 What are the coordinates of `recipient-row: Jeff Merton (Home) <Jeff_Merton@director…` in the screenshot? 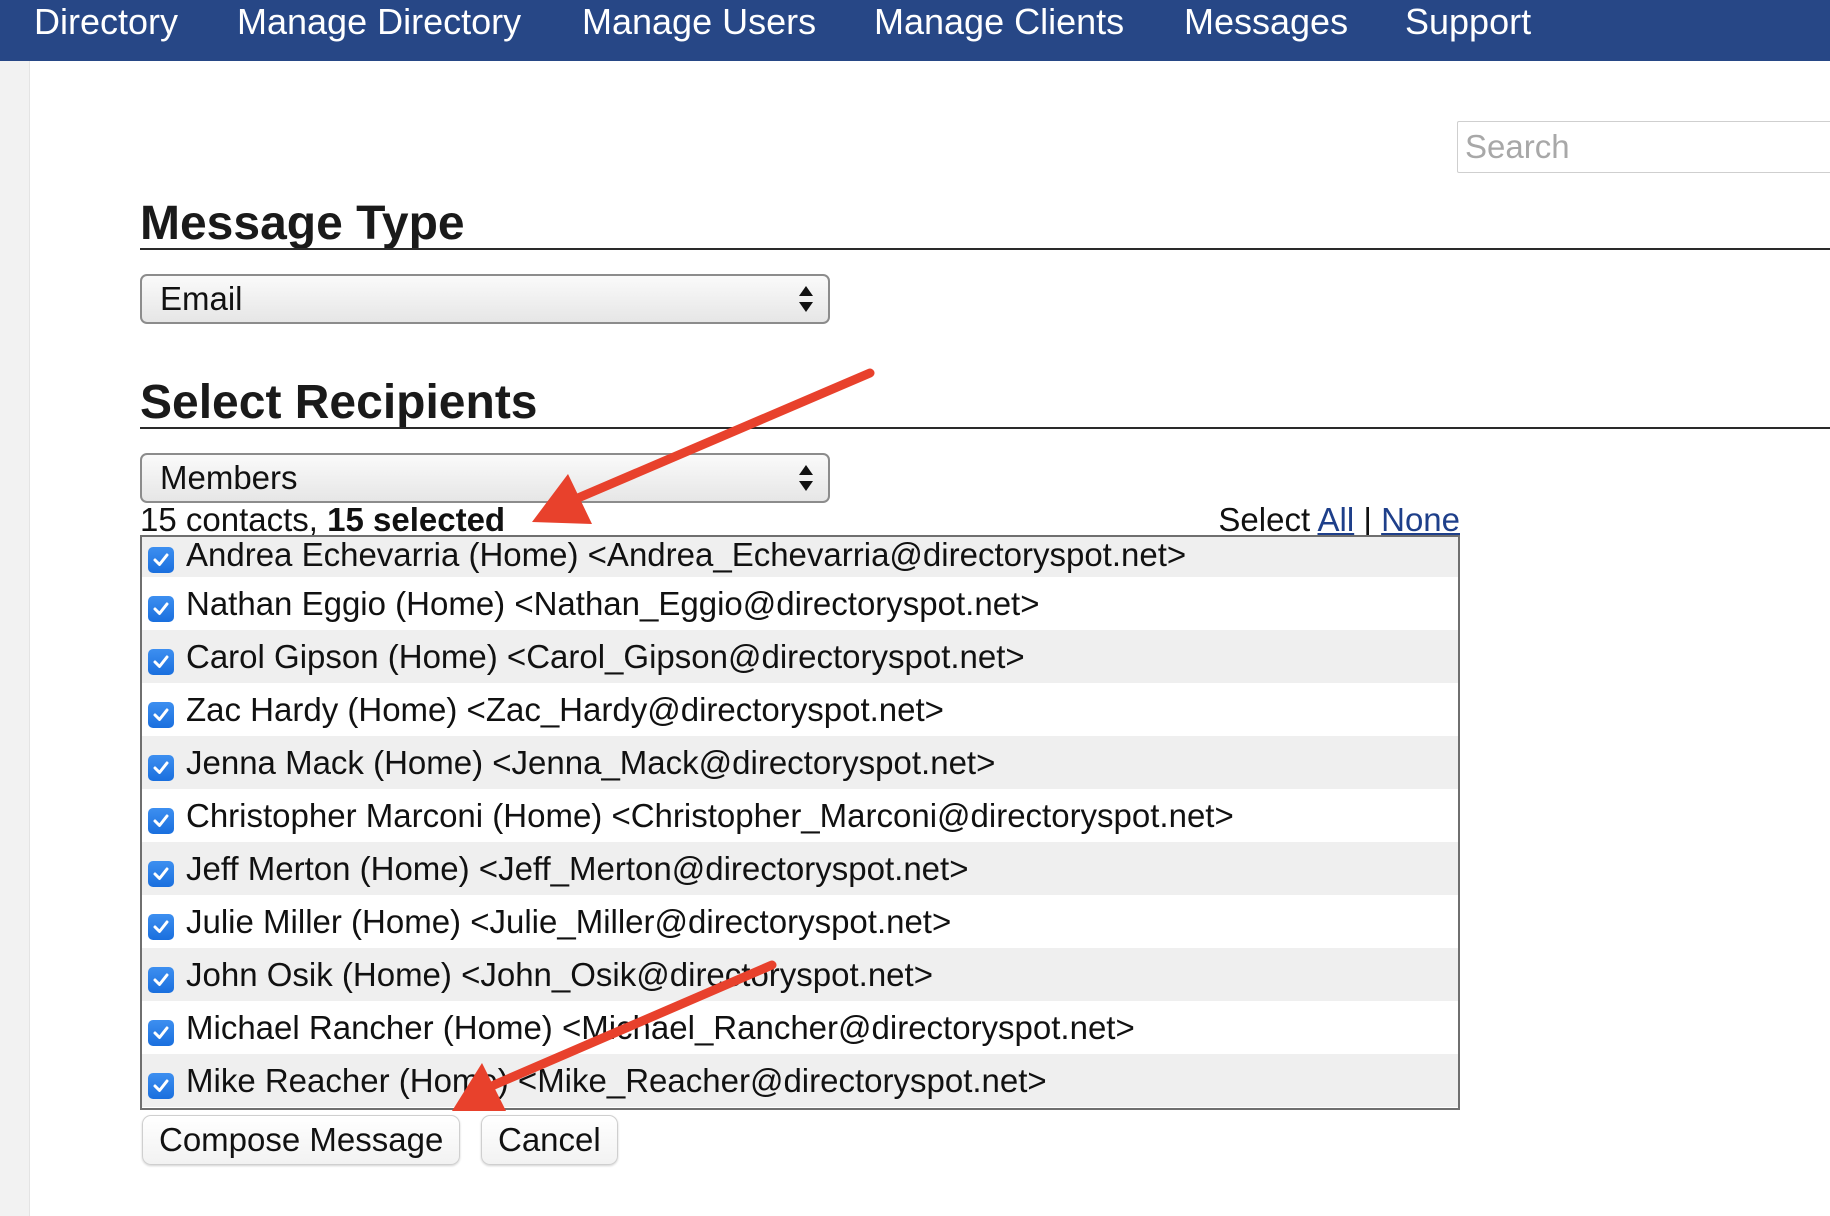 It's located at (800, 868).